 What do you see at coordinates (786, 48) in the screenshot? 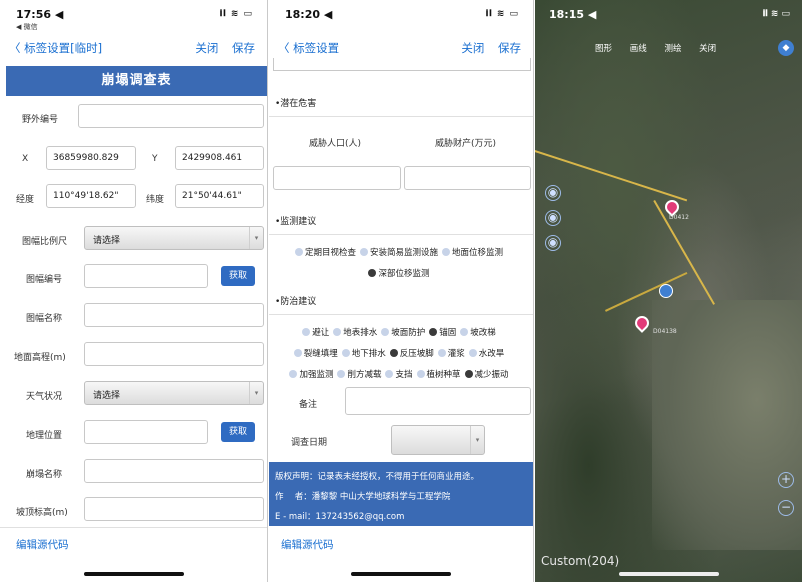
I see `compass-icon: ◆` at bounding box center [786, 48].